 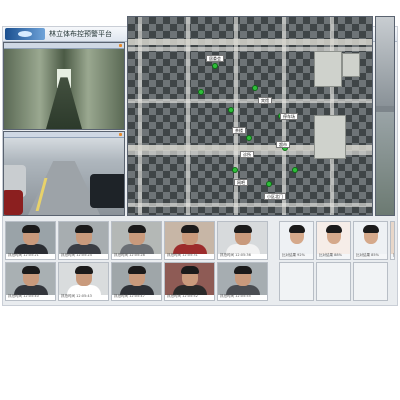 I want to click on floor, so click(x=64, y=103).